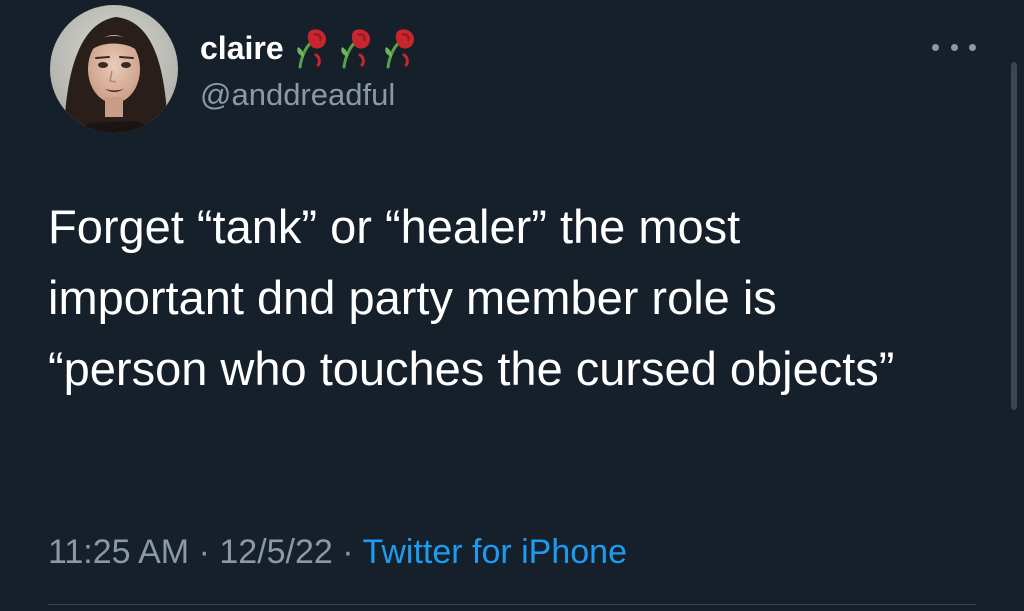  I want to click on name-emoji-group, so click(360, 48).